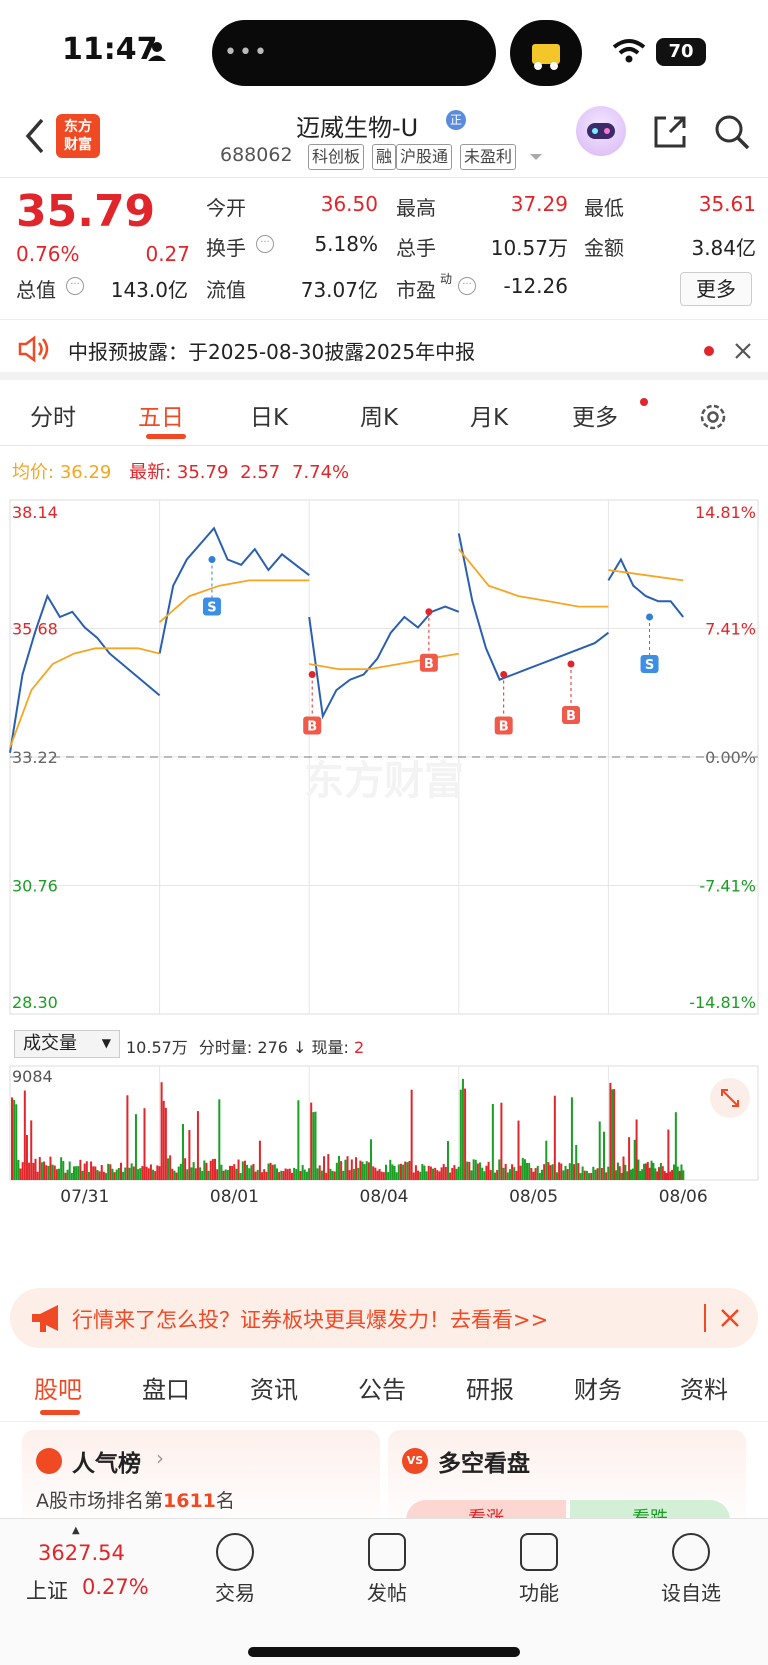  I want to click on search-icon, so click(732, 132).